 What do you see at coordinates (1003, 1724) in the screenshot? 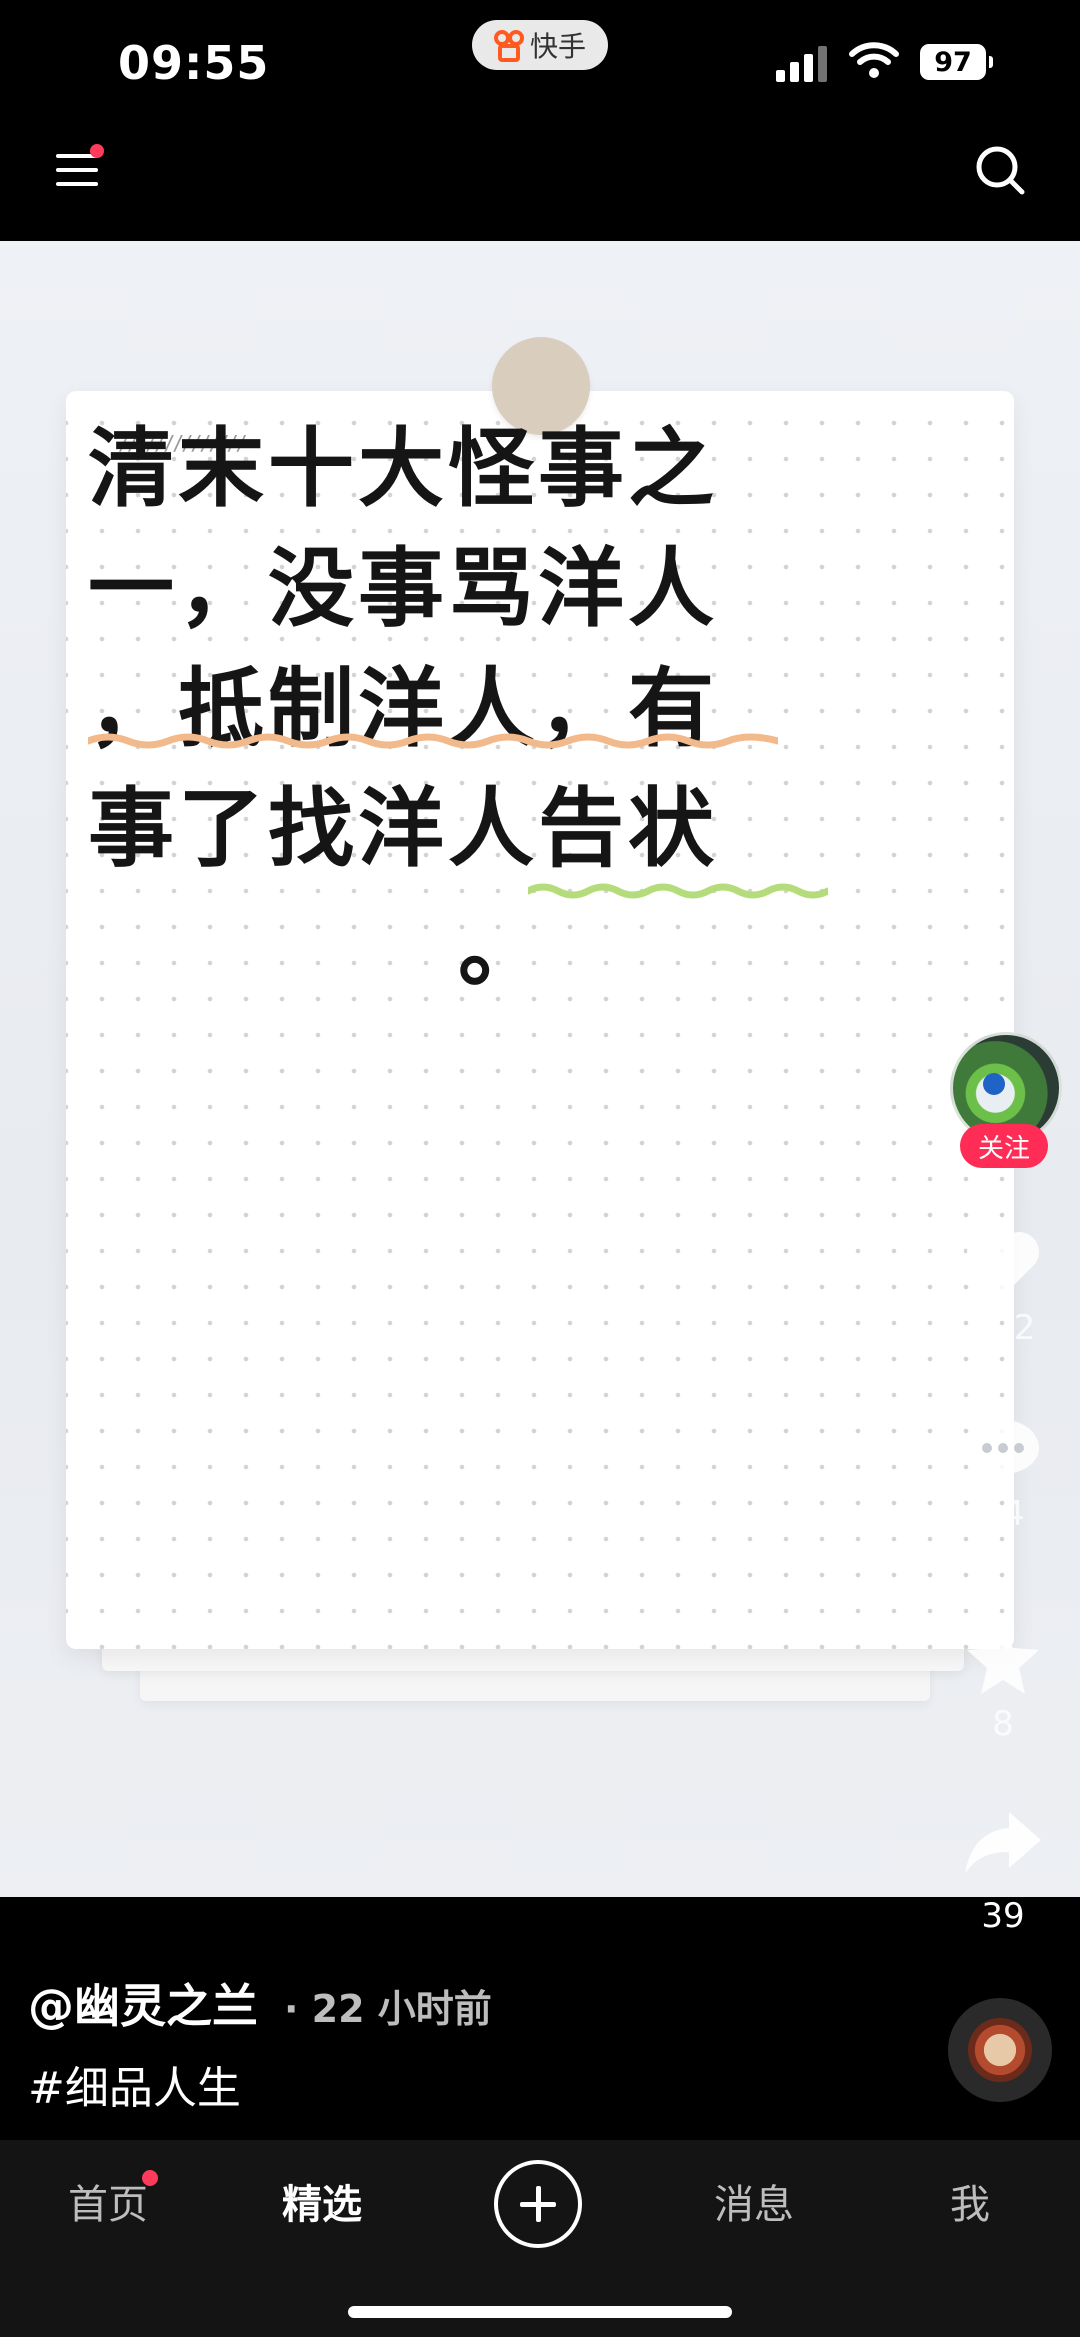
I see `favorite-count: 8` at bounding box center [1003, 1724].